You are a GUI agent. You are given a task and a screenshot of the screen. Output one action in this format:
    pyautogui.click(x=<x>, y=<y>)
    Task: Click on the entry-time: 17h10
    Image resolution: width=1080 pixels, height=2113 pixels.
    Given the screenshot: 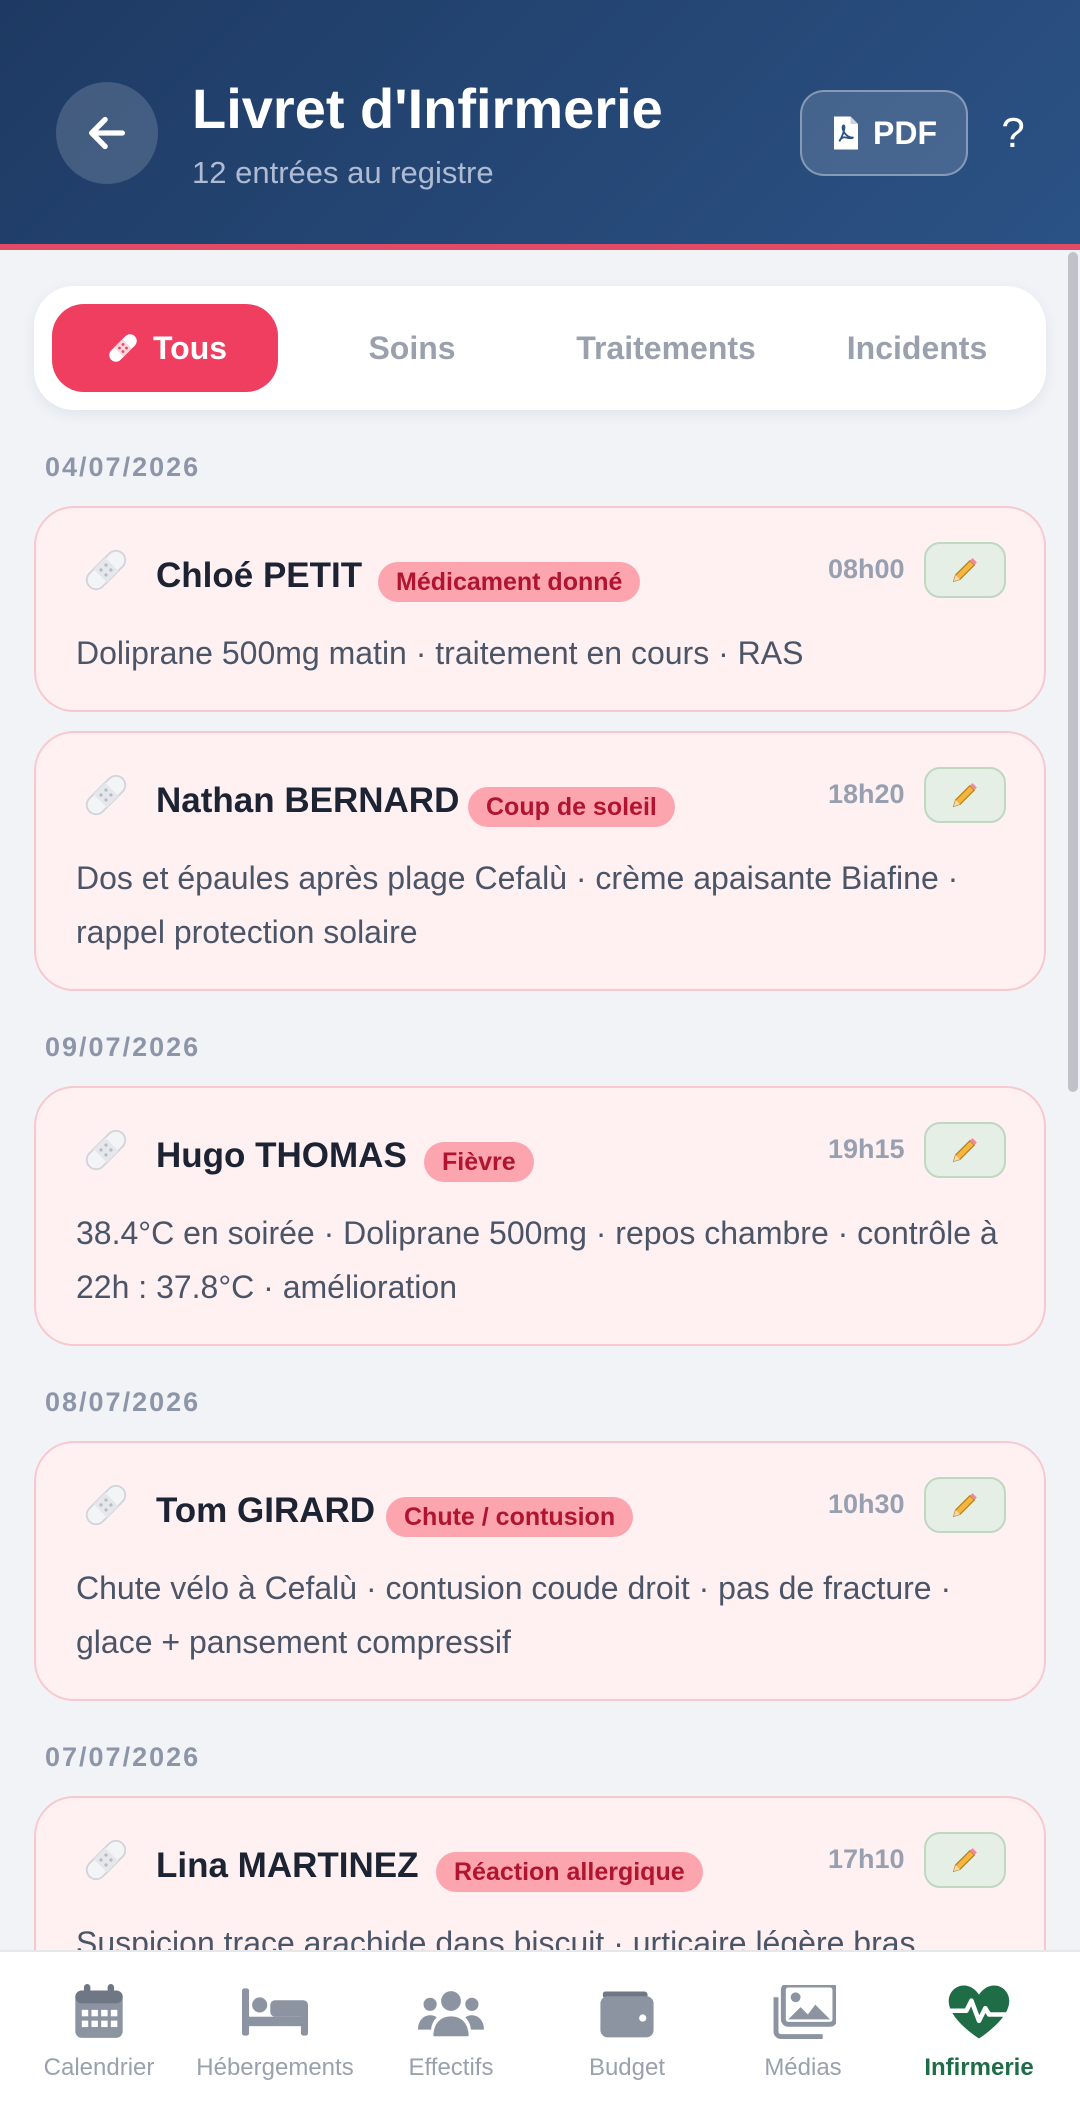 What is the action you would take?
    pyautogui.click(x=866, y=1859)
    